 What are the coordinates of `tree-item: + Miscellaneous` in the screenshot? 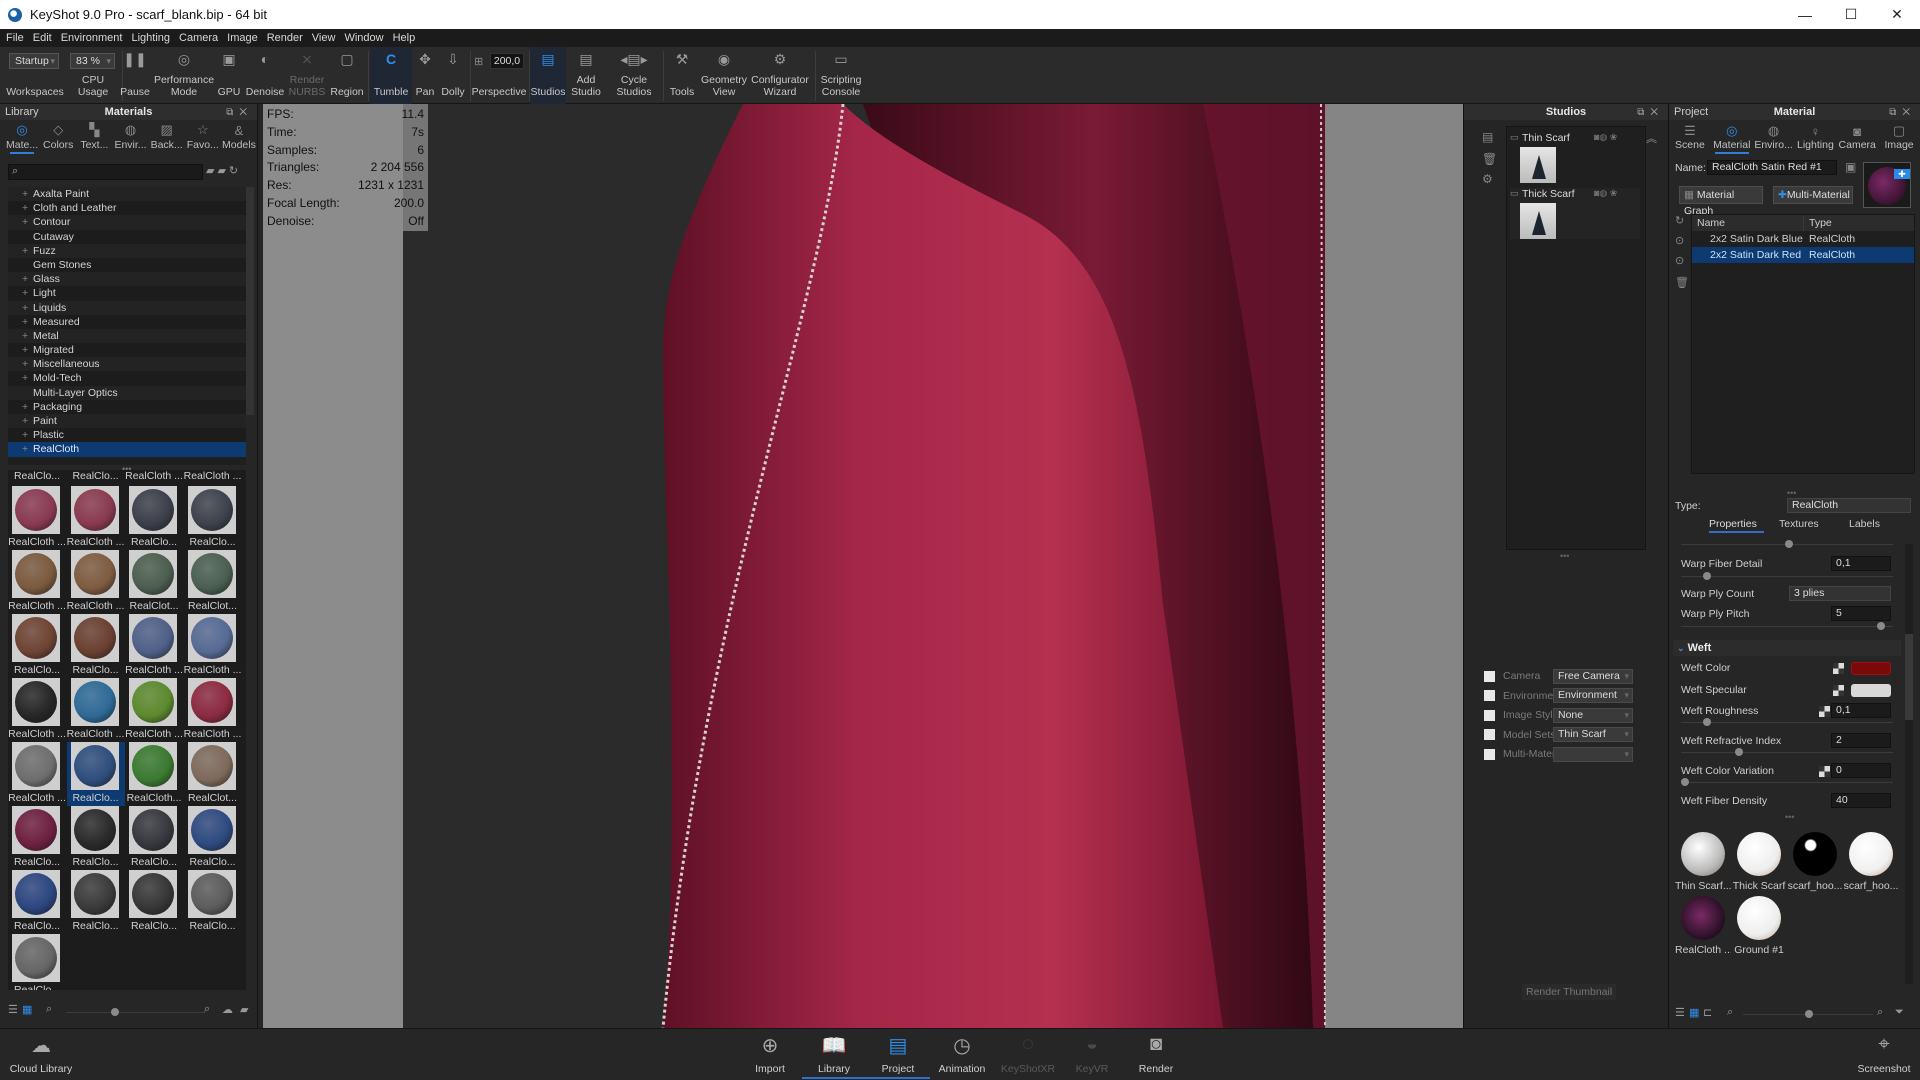 It's located at (127, 364).